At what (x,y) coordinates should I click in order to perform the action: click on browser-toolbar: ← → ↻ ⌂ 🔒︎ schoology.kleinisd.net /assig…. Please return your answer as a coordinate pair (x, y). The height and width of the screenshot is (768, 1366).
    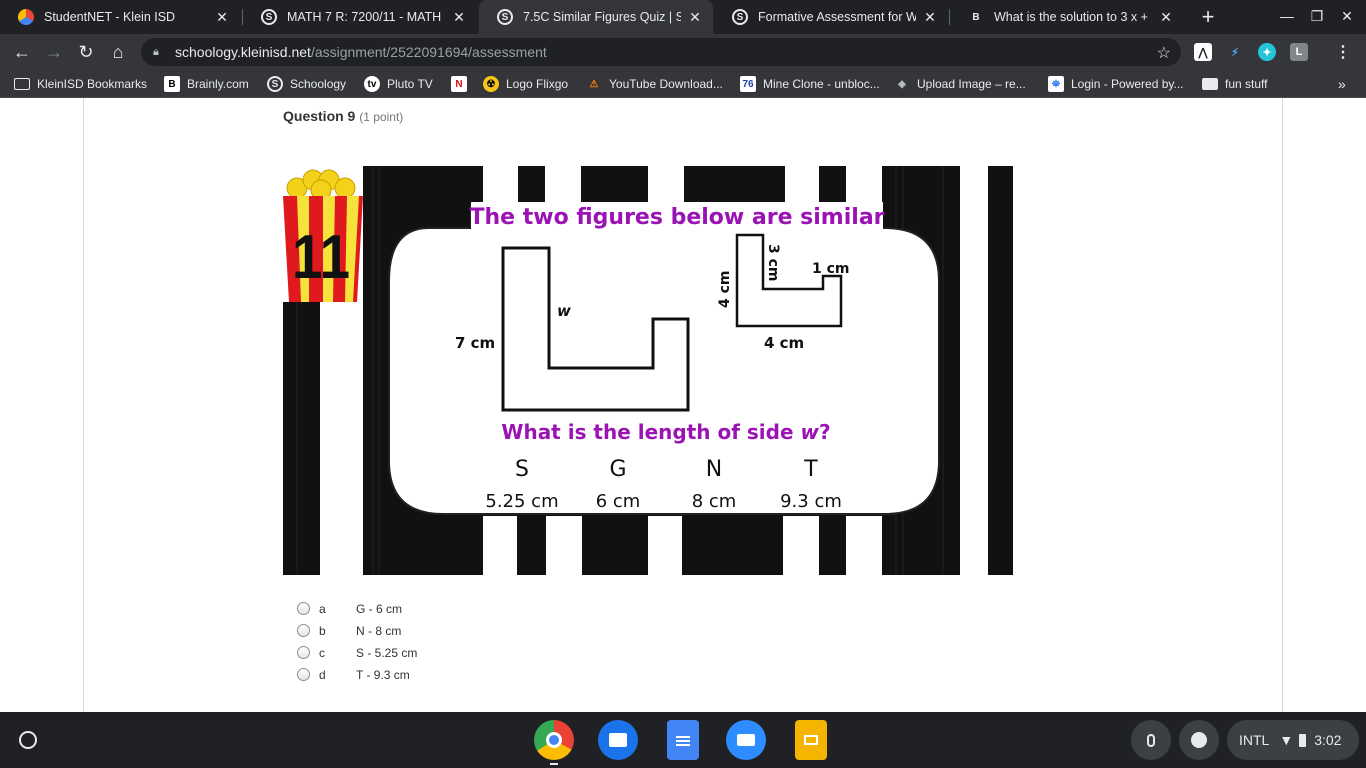
    Looking at the image, I should click on (683, 52).